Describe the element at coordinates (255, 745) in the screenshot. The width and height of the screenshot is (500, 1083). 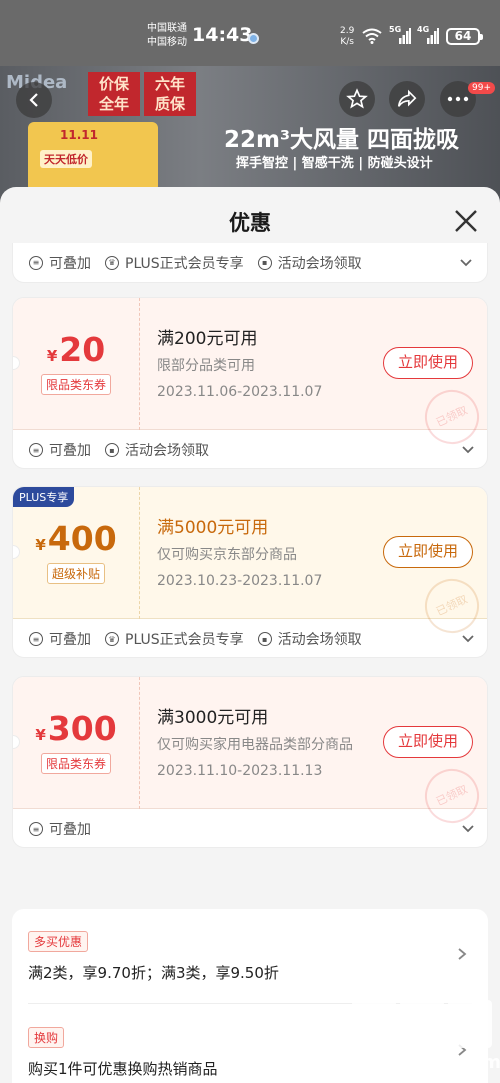
I see `coupon-scope: 仅可购买家用电器品类部分商品` at that location.